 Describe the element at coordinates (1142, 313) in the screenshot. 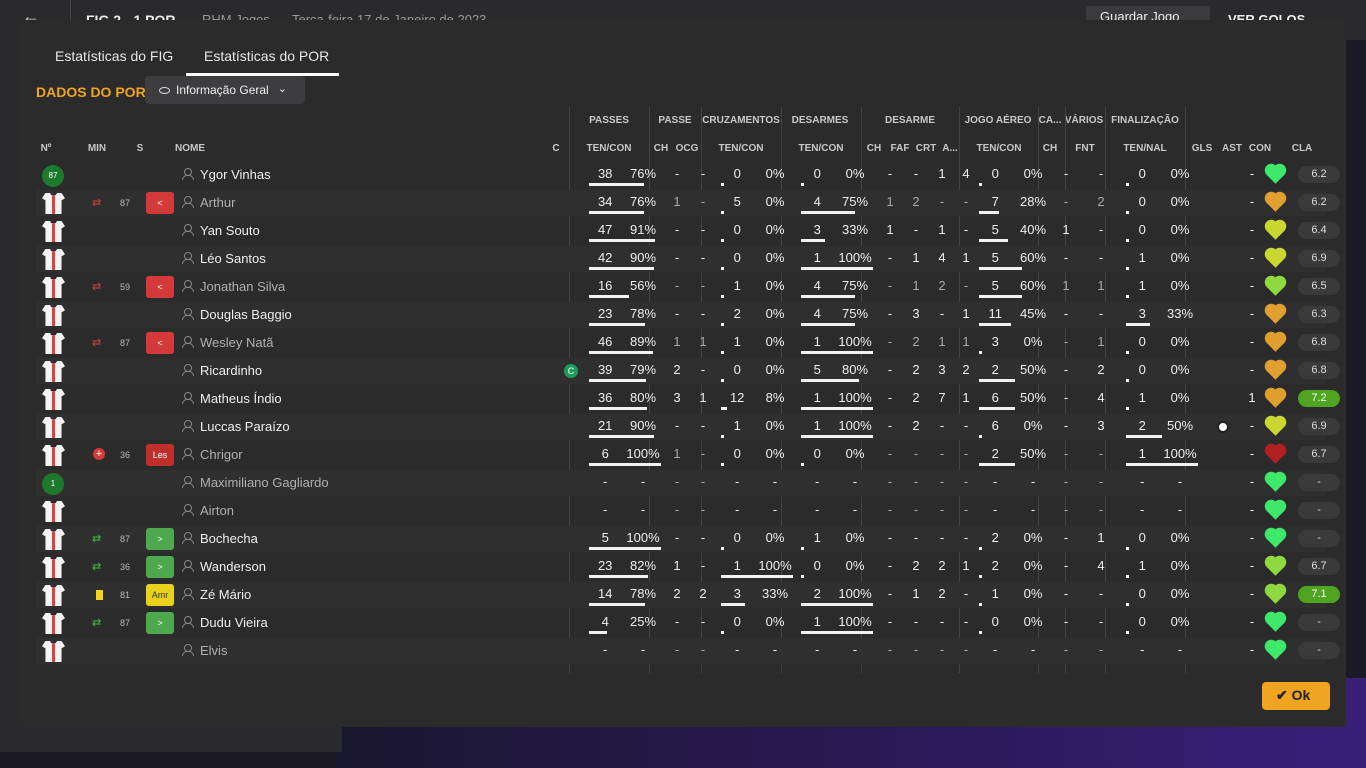

I see `stat-attempts: 3` at that location.